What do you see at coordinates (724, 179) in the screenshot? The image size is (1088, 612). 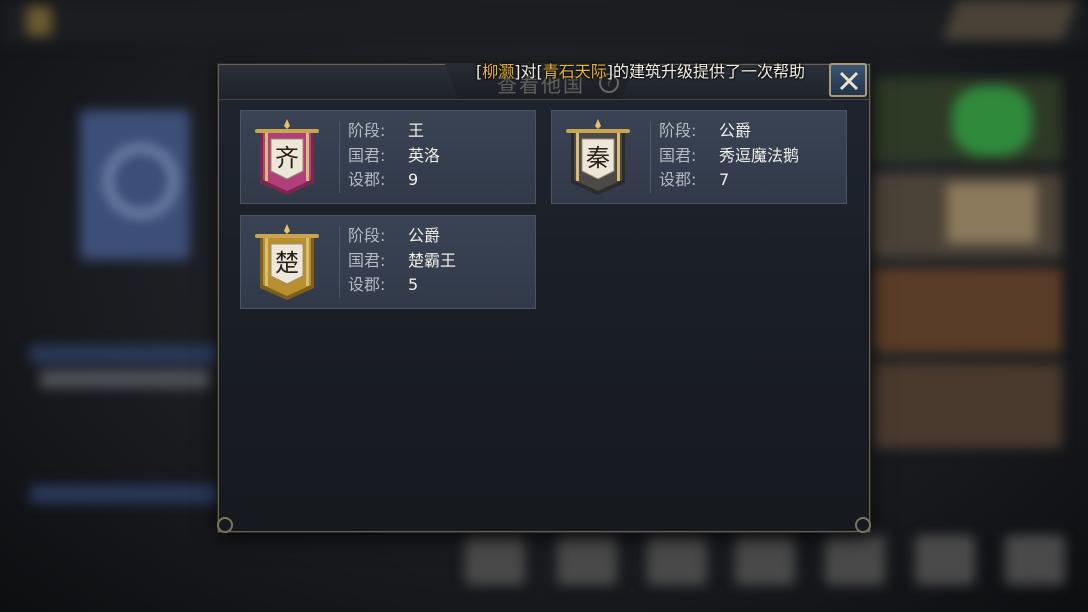 I see `counties-value: 7` at bounding box center [724, 179].